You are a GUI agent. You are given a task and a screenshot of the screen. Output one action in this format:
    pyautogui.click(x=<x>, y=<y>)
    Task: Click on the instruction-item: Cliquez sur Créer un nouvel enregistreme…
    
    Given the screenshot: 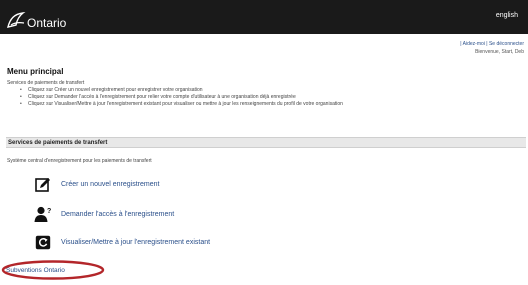 What is the action you would take?
    pyautogui.click(x=267, y=90)
    